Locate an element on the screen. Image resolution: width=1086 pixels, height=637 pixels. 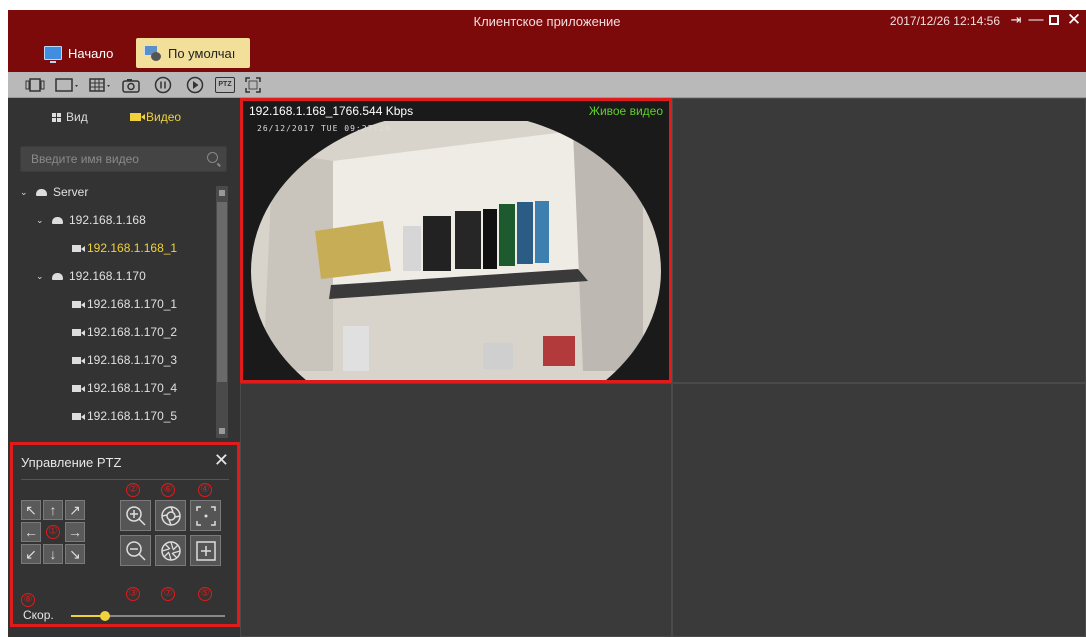
focus-near-icon is located at coordinates (205, 550).